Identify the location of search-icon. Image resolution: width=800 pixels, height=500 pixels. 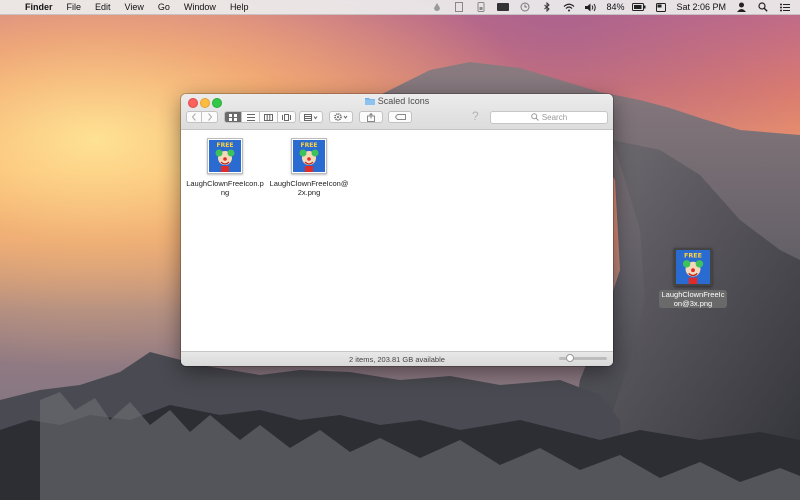
(535, 117).